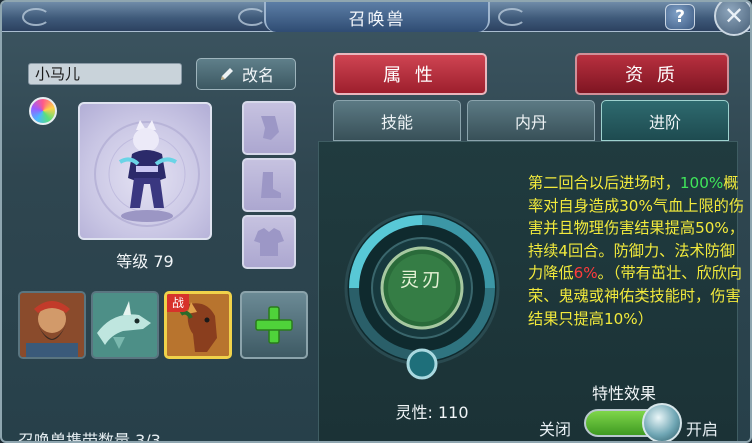 The width and height of the screenshot is (752, 443). I want to click on subtab-inner-core: 内丹, so click(531, 120).